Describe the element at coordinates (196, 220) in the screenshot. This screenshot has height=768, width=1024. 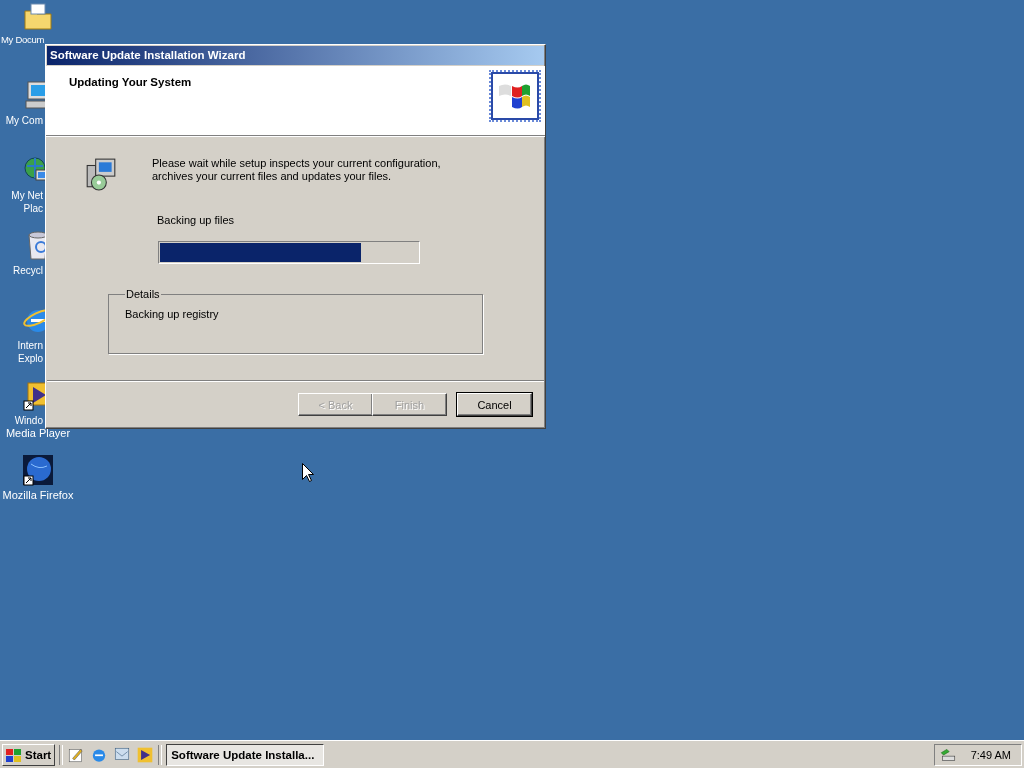
I see `status-text: Backing up files` at that location.